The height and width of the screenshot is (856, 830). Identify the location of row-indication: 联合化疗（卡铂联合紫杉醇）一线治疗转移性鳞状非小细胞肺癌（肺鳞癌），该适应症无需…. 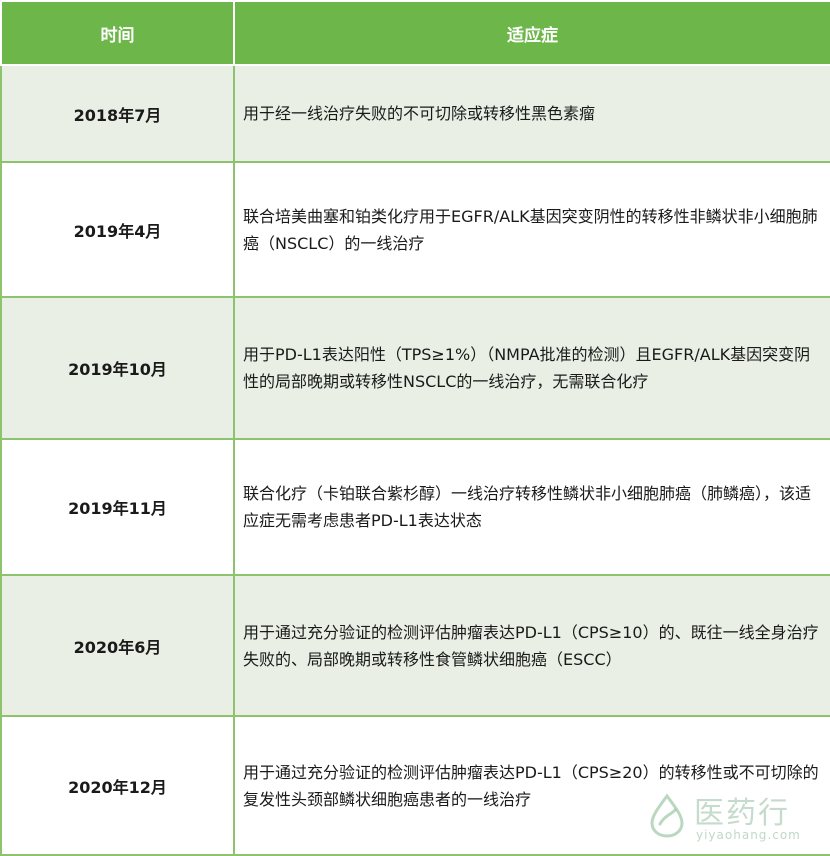
(532, 507).